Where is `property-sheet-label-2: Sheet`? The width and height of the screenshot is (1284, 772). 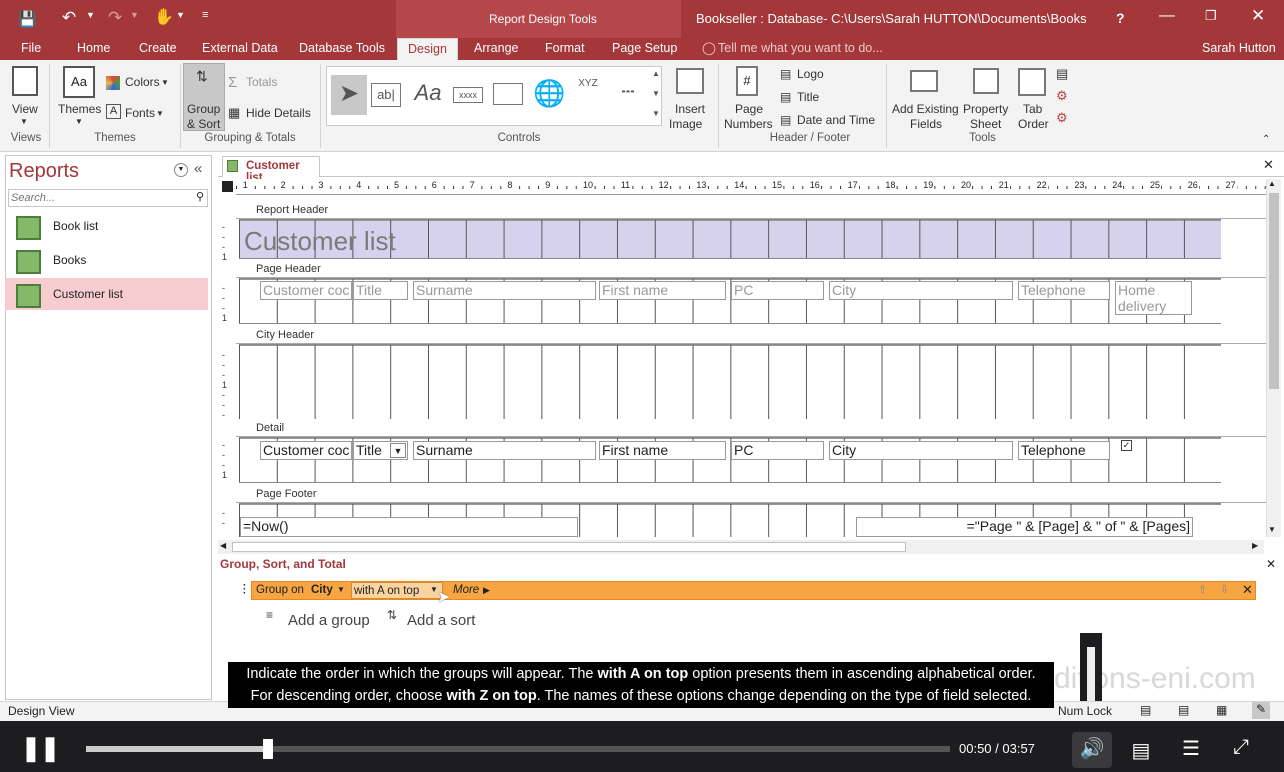 property-sheet-label-2: Sheet is located at coordinates (985, 124).